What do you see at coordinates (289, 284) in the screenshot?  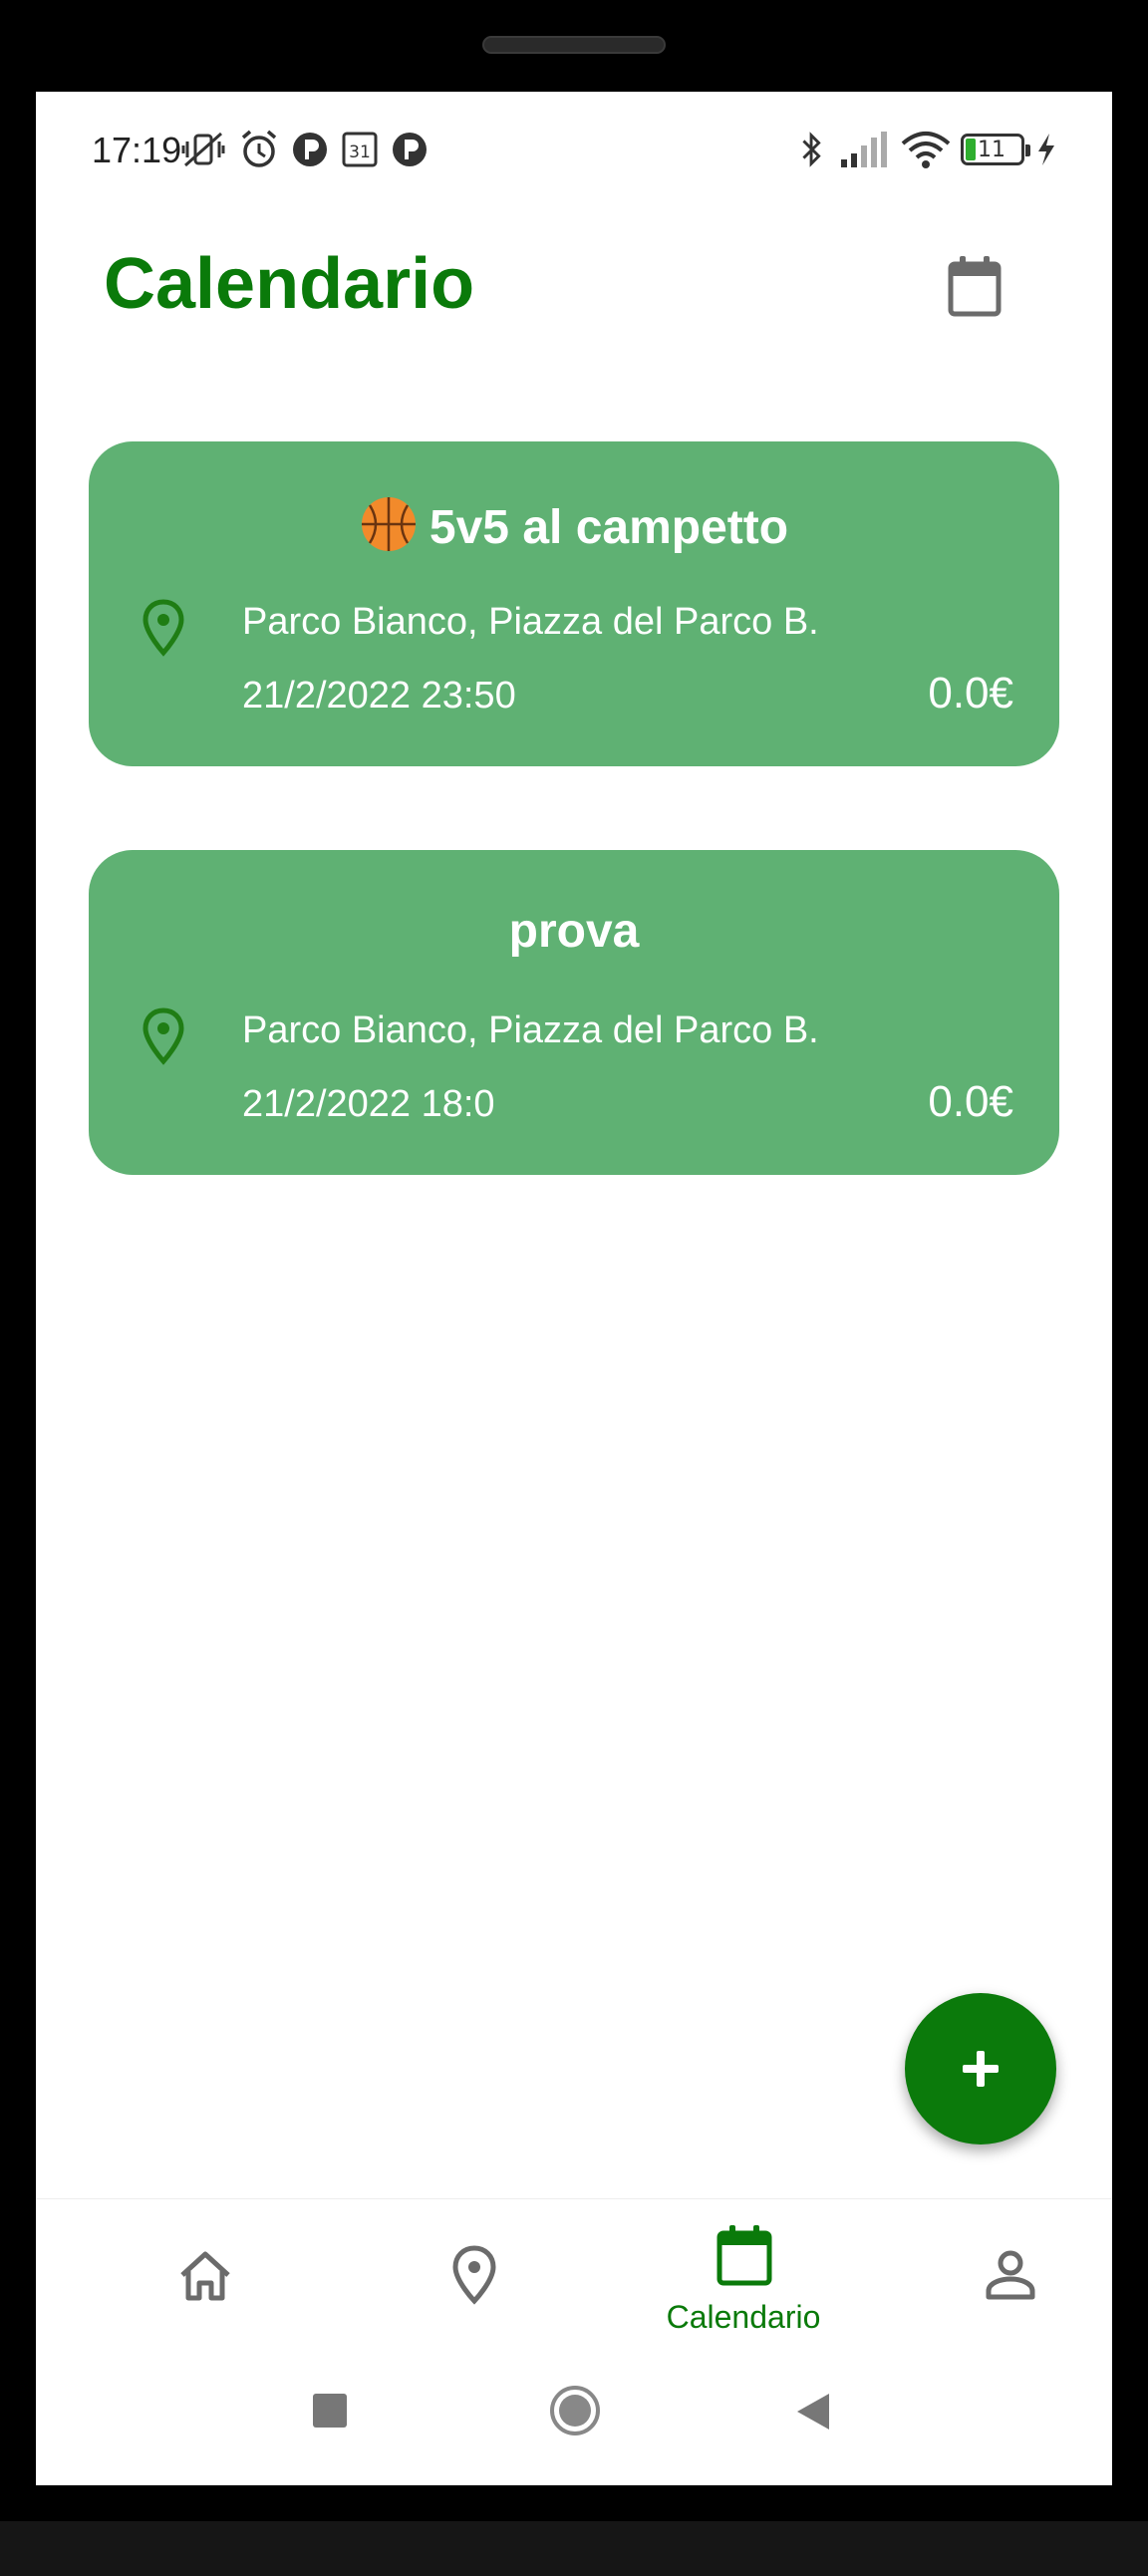 I see `page-title: Calendario` at bounding box center [289, 284].